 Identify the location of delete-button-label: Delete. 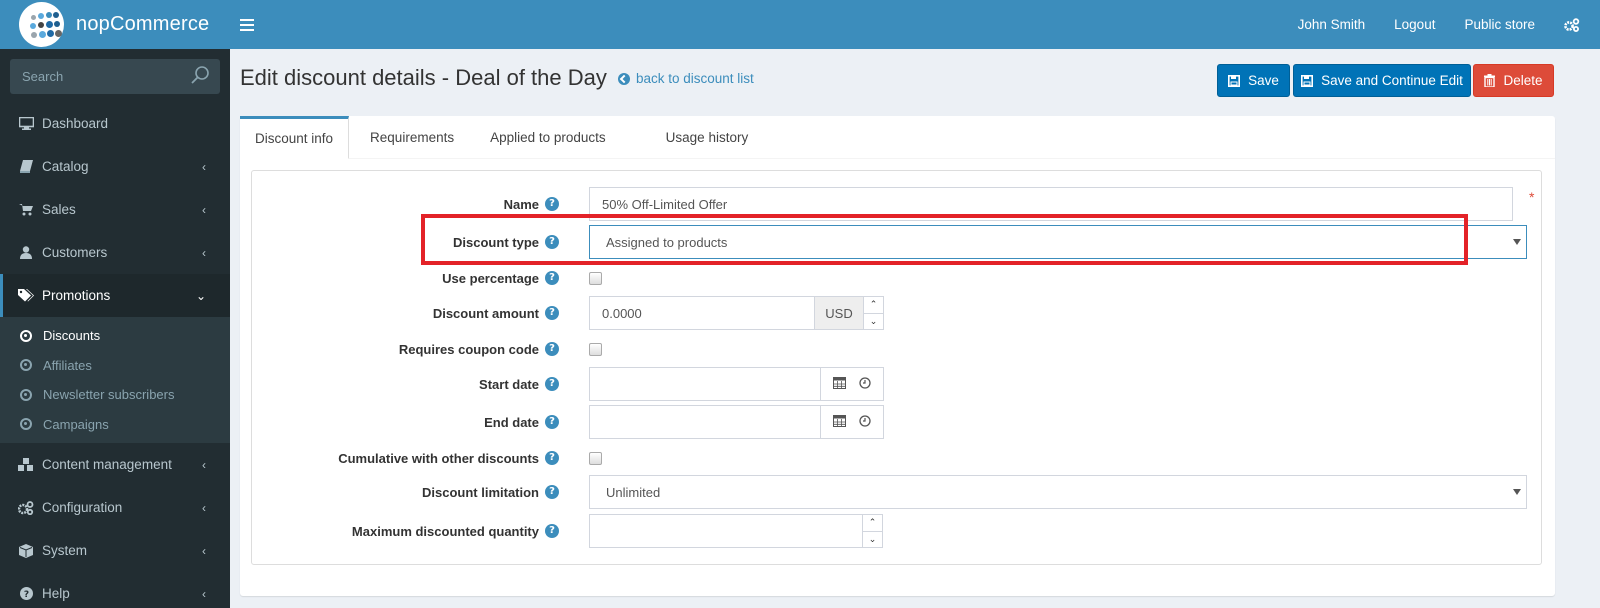
(1523, 80).